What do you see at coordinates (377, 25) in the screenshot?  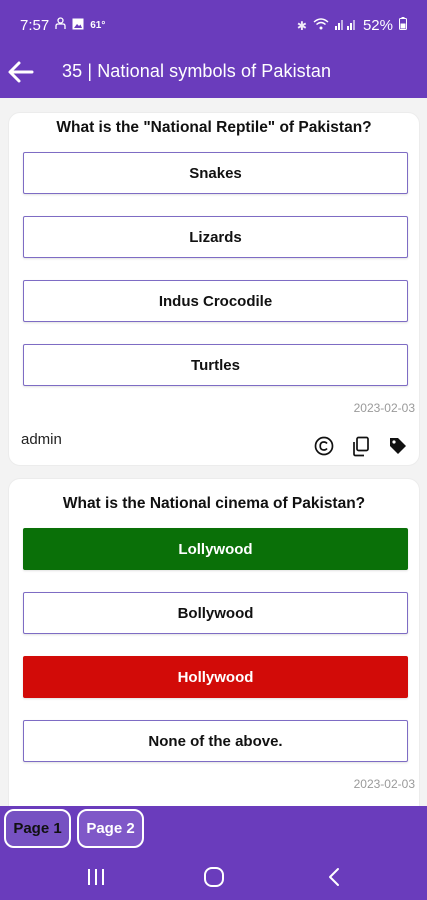 I see `status-battery-percent: 52%` at bounding box center [377, 25].